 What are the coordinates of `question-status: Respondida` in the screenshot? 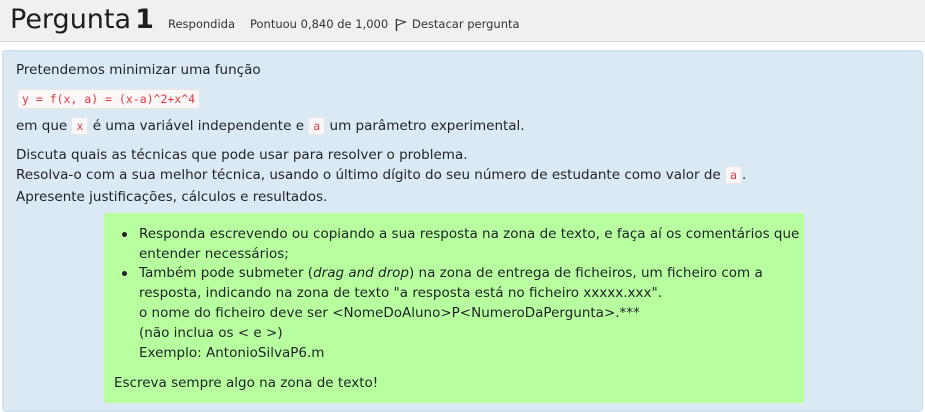 It's located at (202, 24).